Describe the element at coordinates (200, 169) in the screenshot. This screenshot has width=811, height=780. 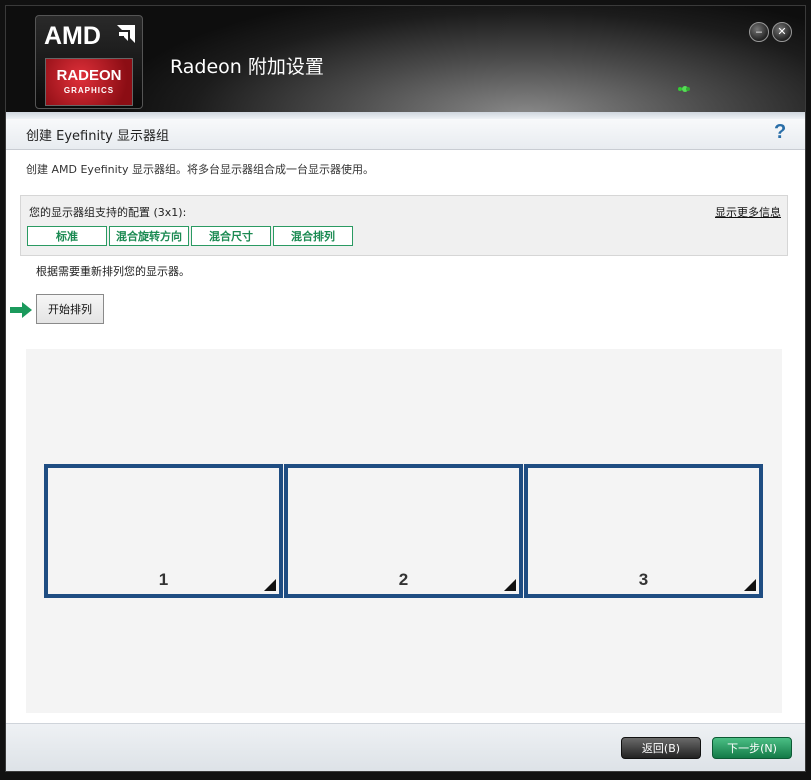
I see `page-description: 创建 AMD Eyefinity 显示器组。将多台显示器组合成一台显示器使用。` at that location.